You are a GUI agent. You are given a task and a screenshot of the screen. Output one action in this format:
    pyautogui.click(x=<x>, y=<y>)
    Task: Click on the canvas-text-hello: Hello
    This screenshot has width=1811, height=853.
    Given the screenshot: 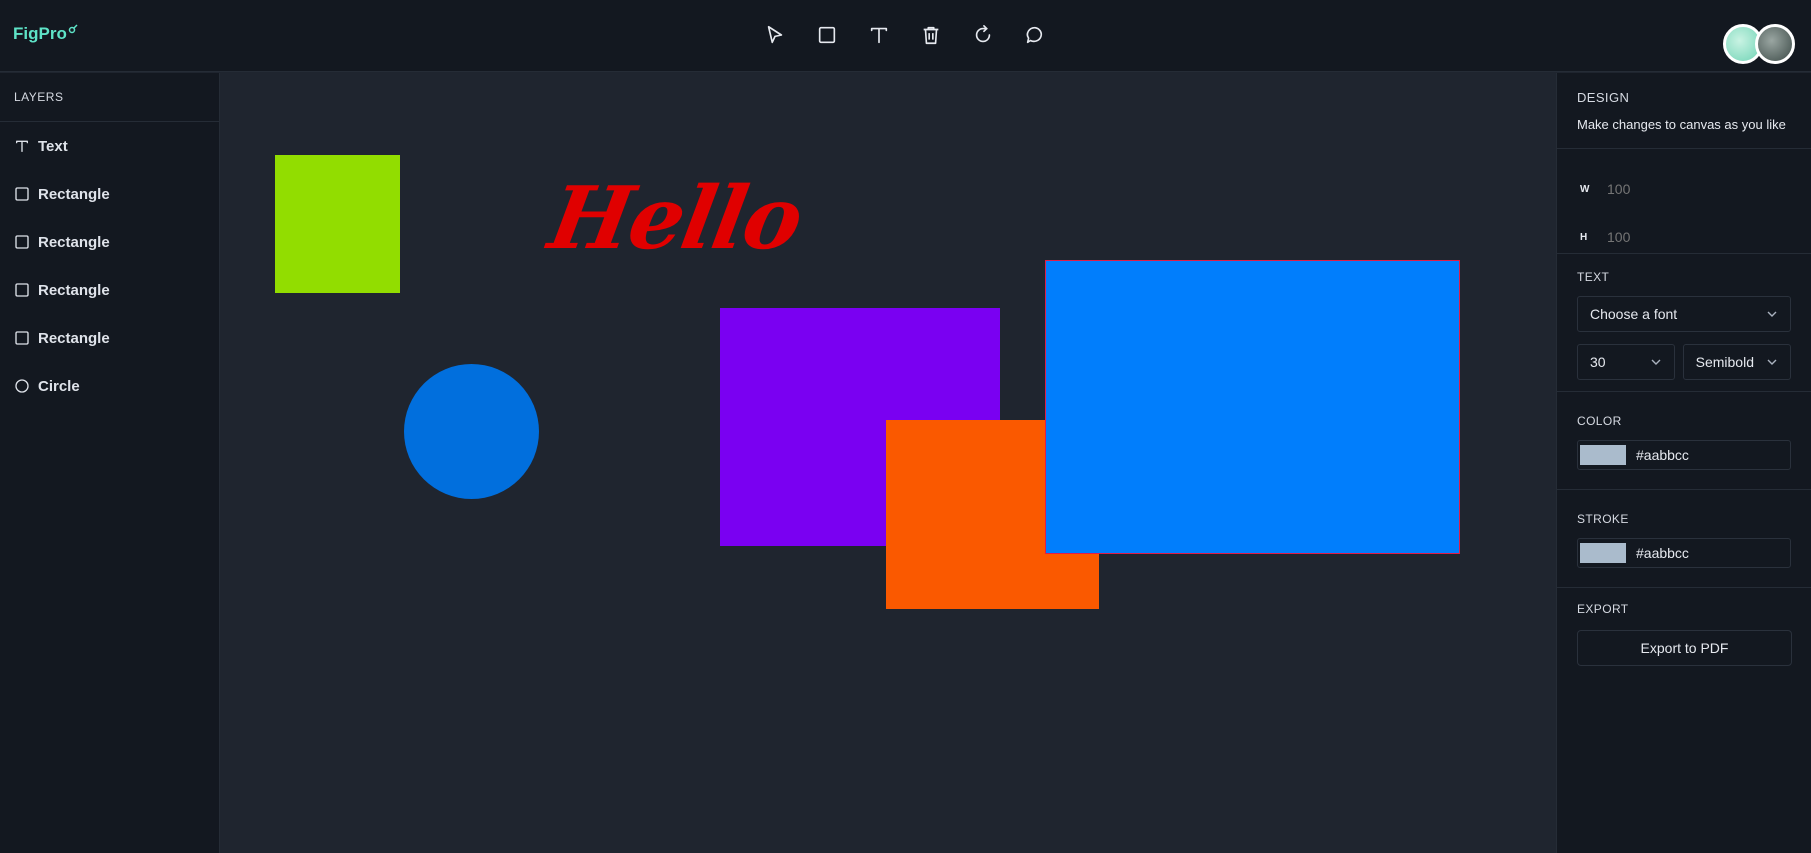 What is the action you would take?
    pyautogui.click(x=675, y=218)
    